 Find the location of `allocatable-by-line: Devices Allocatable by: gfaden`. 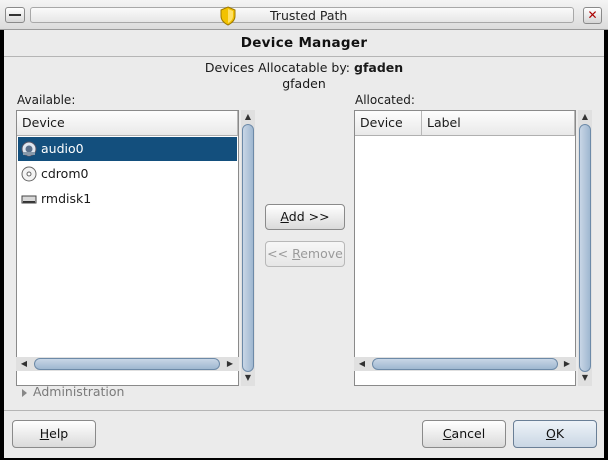

allocatable-by-line: Devices Allocatable by: gfaden is located at coordinates (304, 67).